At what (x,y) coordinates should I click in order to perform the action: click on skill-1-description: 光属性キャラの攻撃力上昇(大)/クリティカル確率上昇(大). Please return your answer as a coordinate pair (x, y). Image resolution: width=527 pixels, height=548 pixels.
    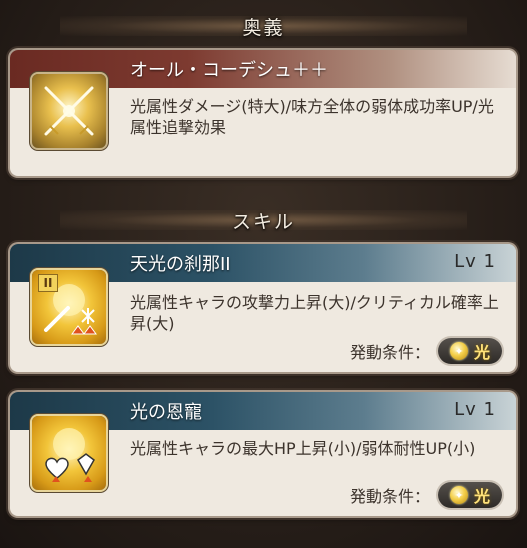
    Looking at the image, I should click on (314, 313).